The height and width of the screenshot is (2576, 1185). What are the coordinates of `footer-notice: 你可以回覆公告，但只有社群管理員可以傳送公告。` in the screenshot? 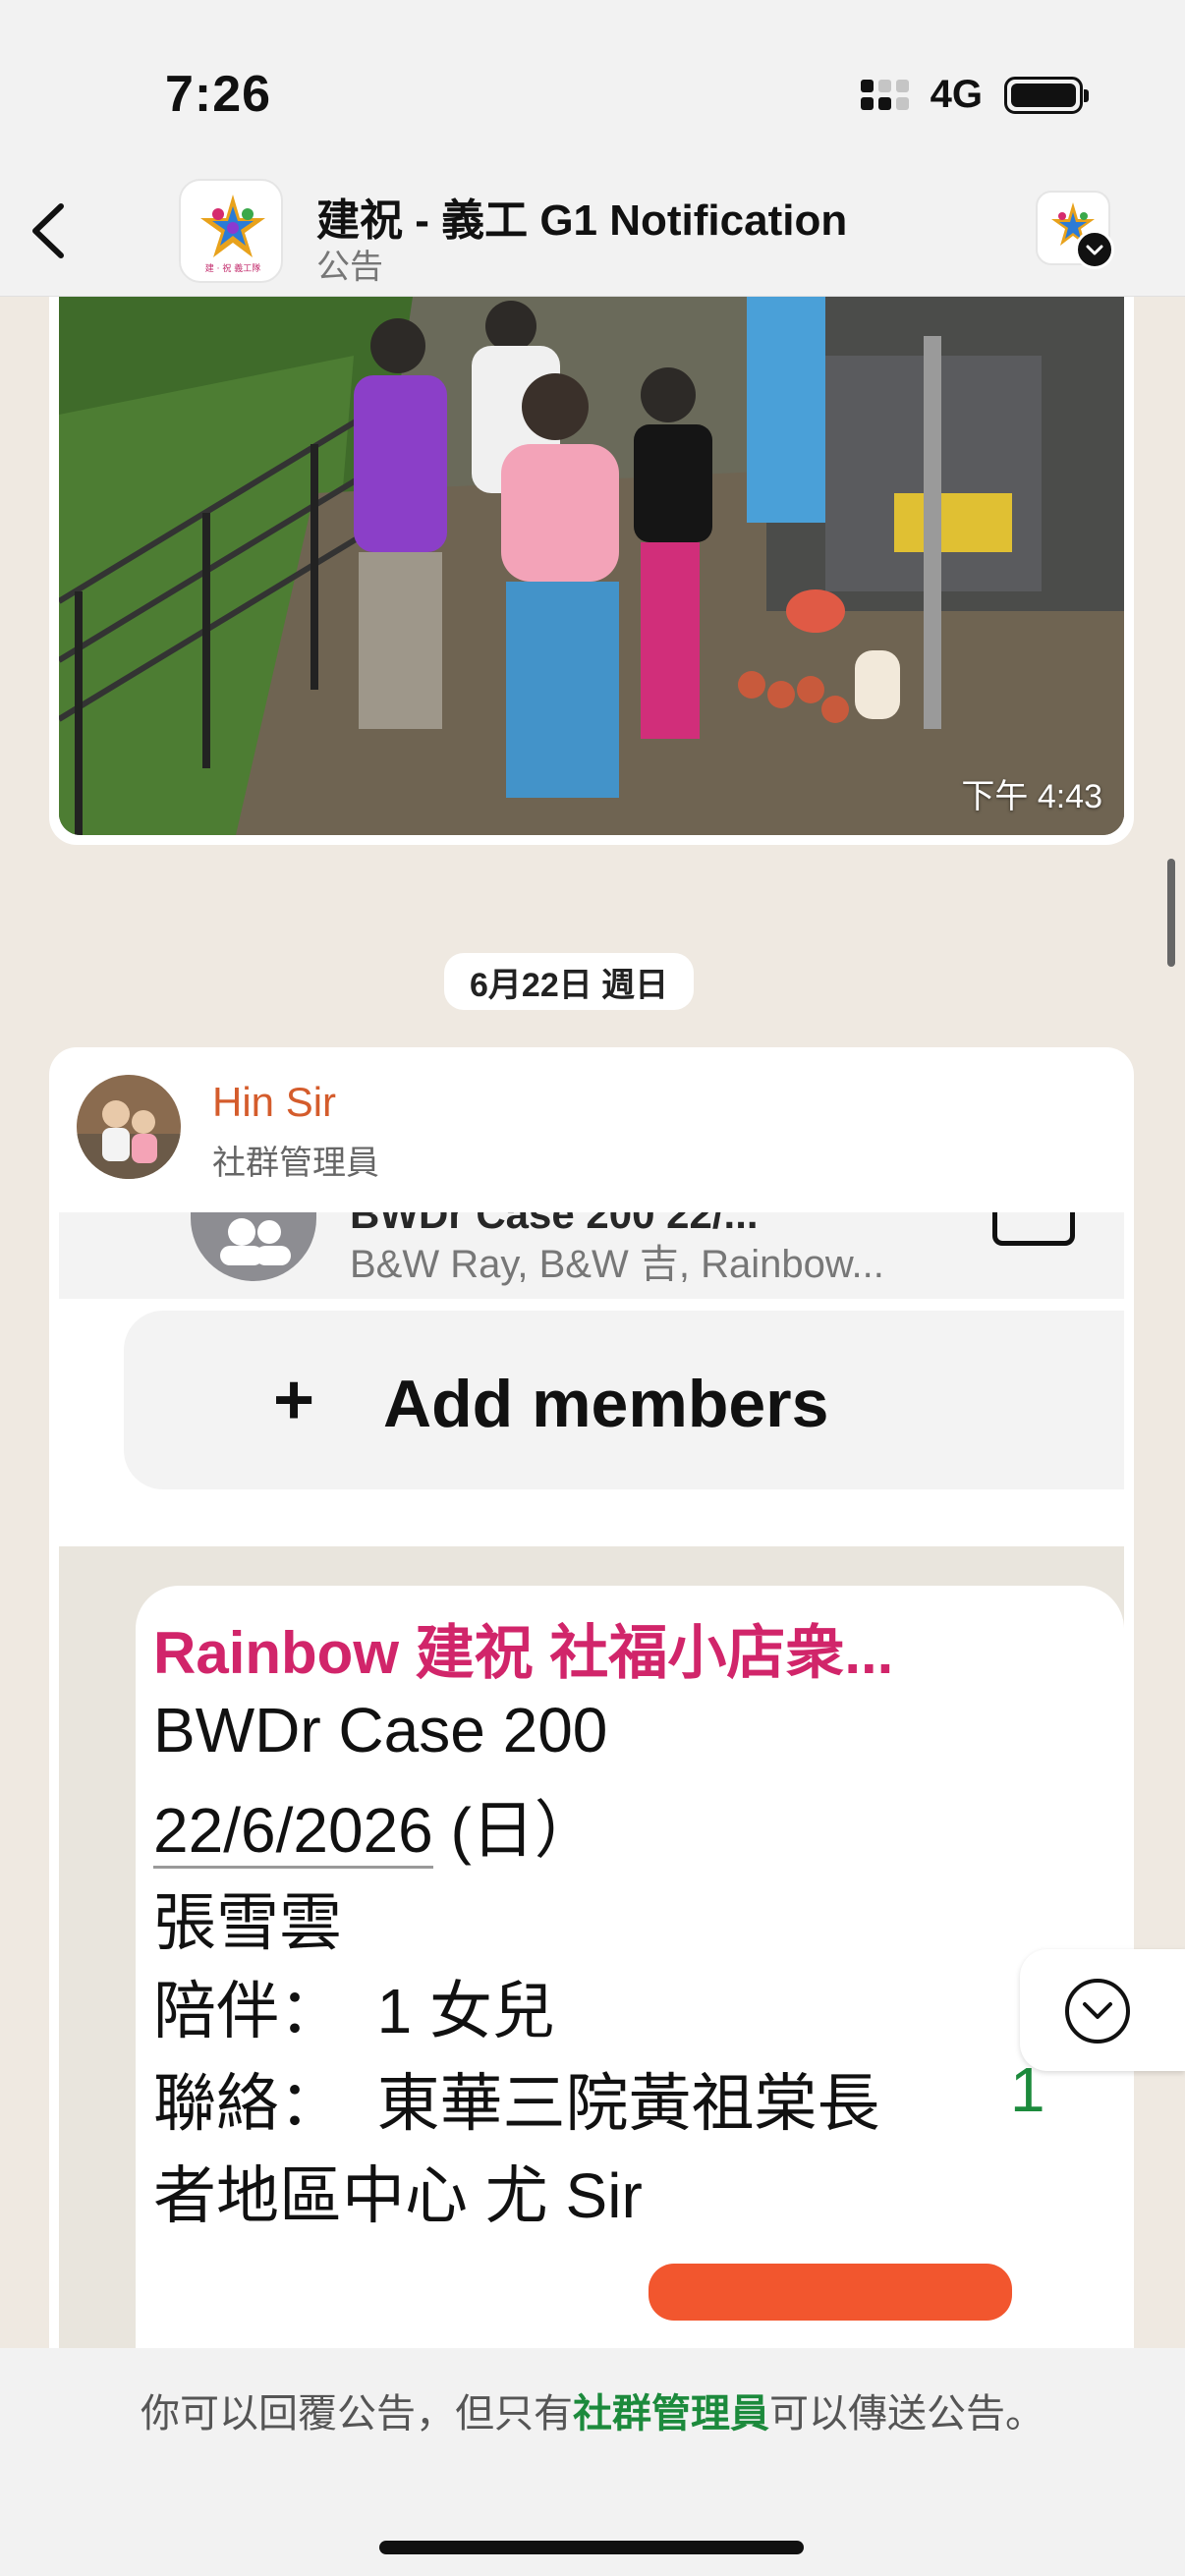 It's located at (592, 2409).